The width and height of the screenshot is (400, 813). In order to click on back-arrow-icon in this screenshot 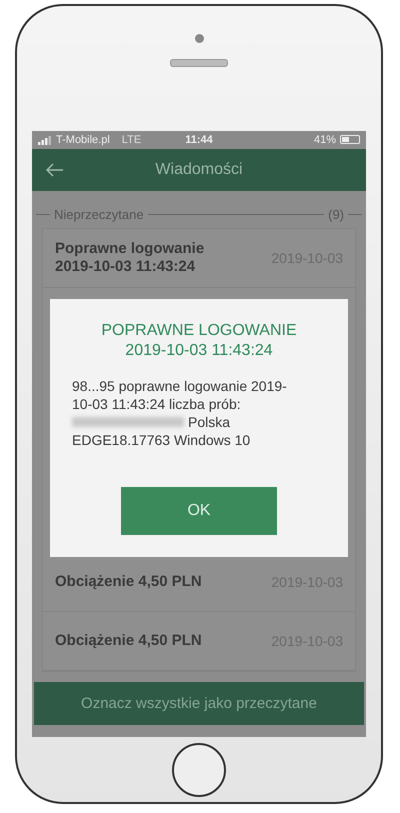, I will do `click(55, 169)`.